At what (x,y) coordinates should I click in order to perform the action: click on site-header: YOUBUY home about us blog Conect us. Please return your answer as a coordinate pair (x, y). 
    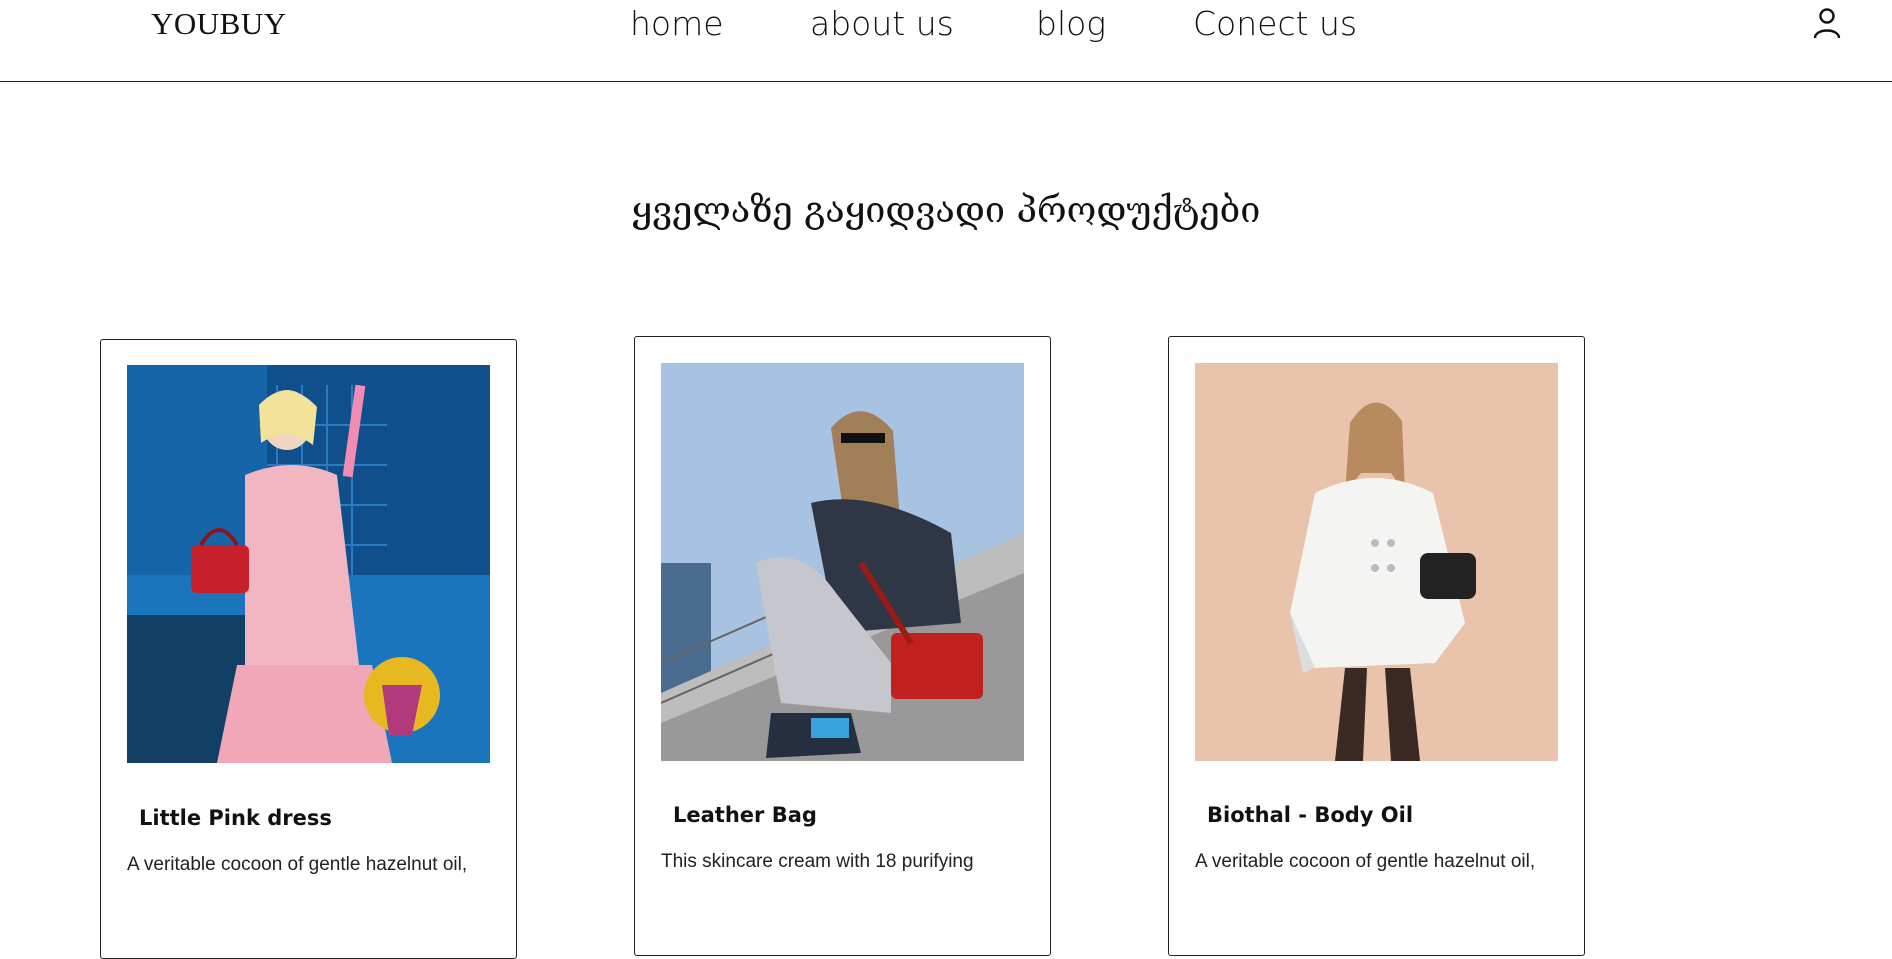
    Looking at the image, I should click on (946, 41).